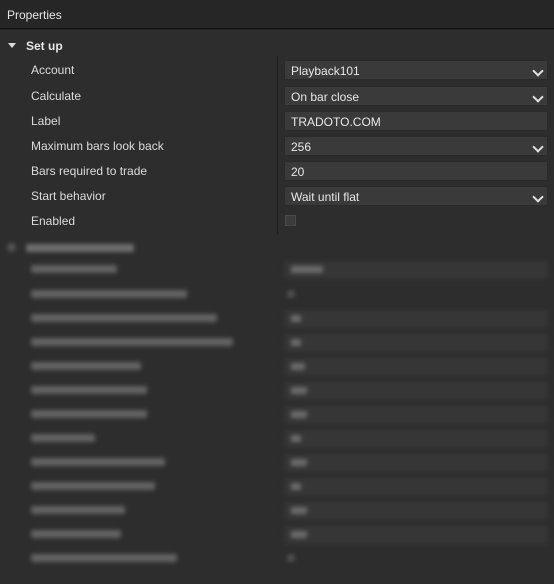 Image resolution: width=554 pixels, height=584 pixels. Describe the element at coordinates (277, 221) in the screenshot. I see `property-row-enabled: Enabled` at that location.